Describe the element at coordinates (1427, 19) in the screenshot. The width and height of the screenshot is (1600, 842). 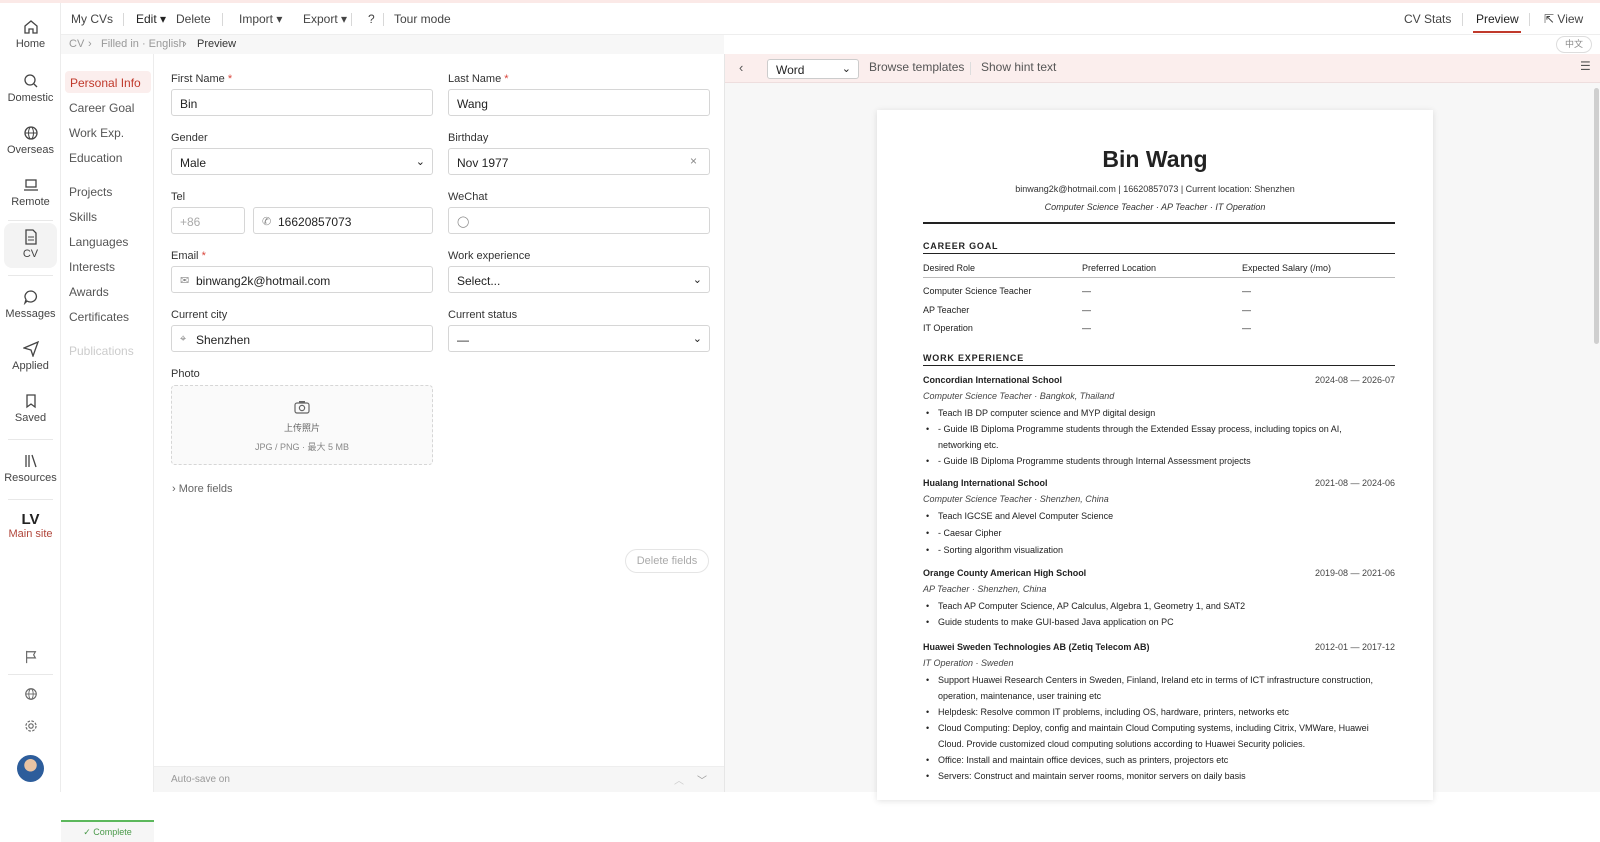
I see `cv-stats-link: CV Stats` at that location.